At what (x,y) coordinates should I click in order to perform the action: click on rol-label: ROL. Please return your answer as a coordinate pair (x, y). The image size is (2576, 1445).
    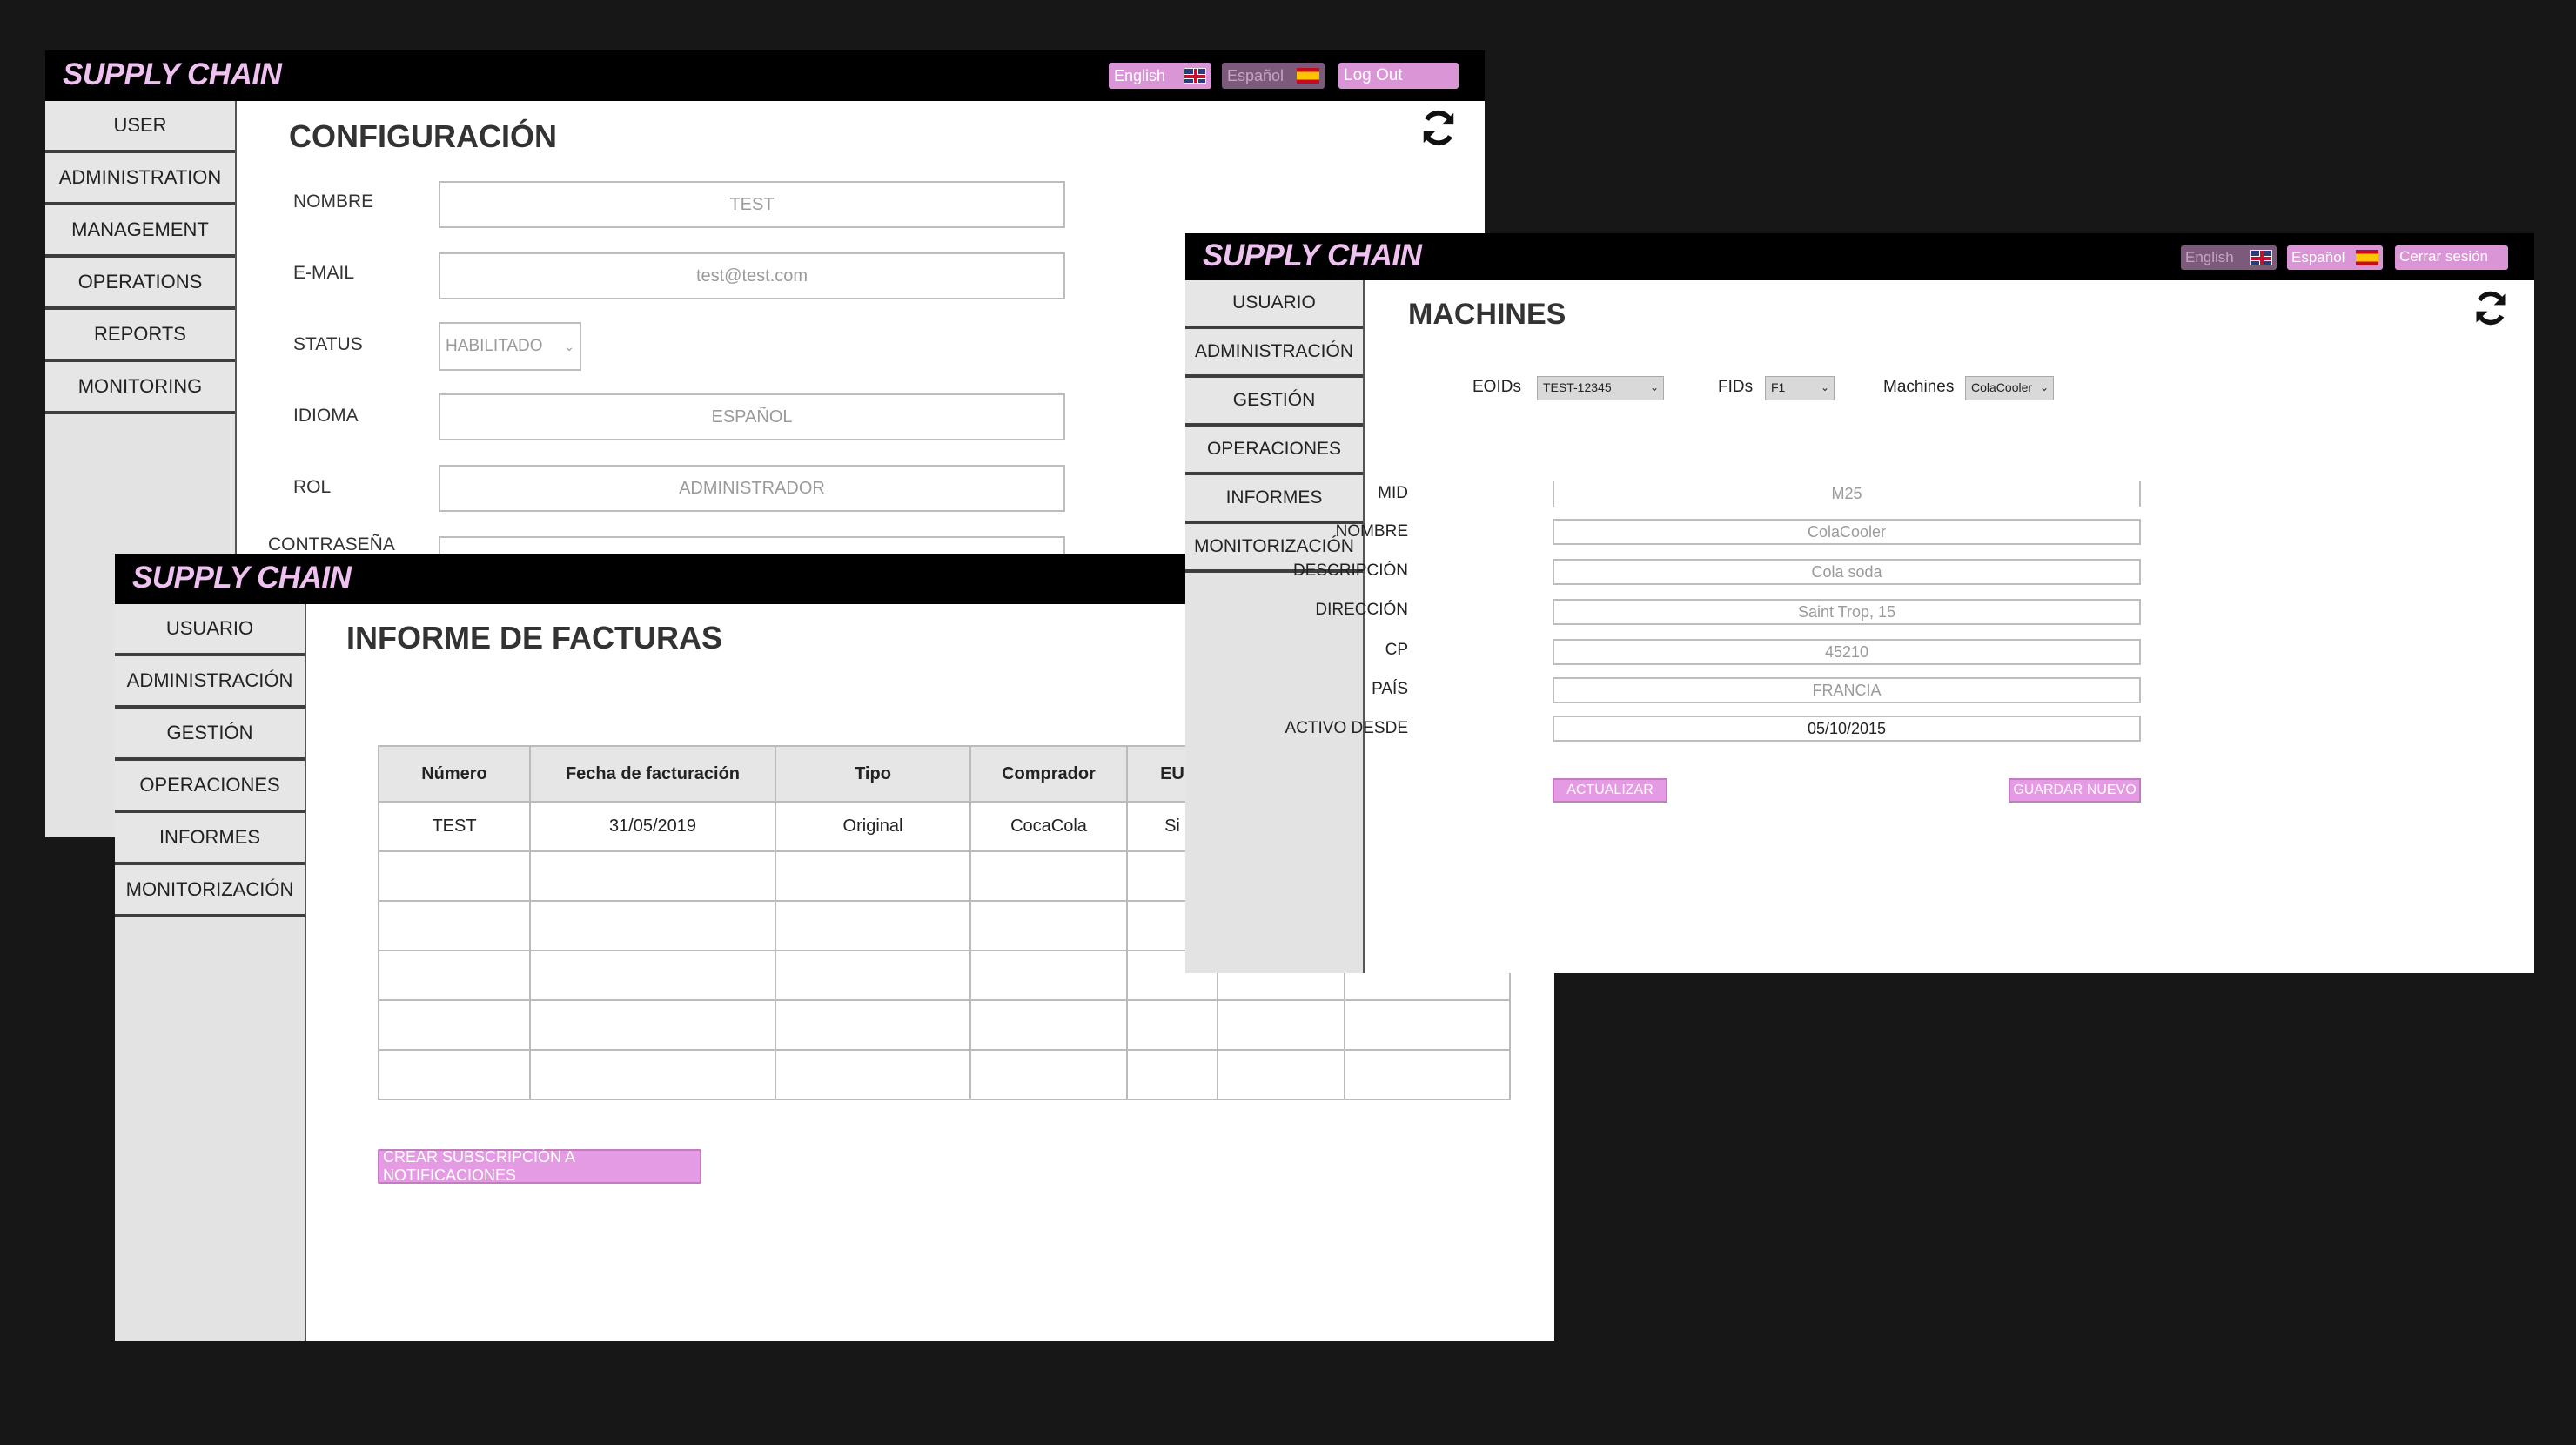
    Looking at the image, I should click on (312, 487).